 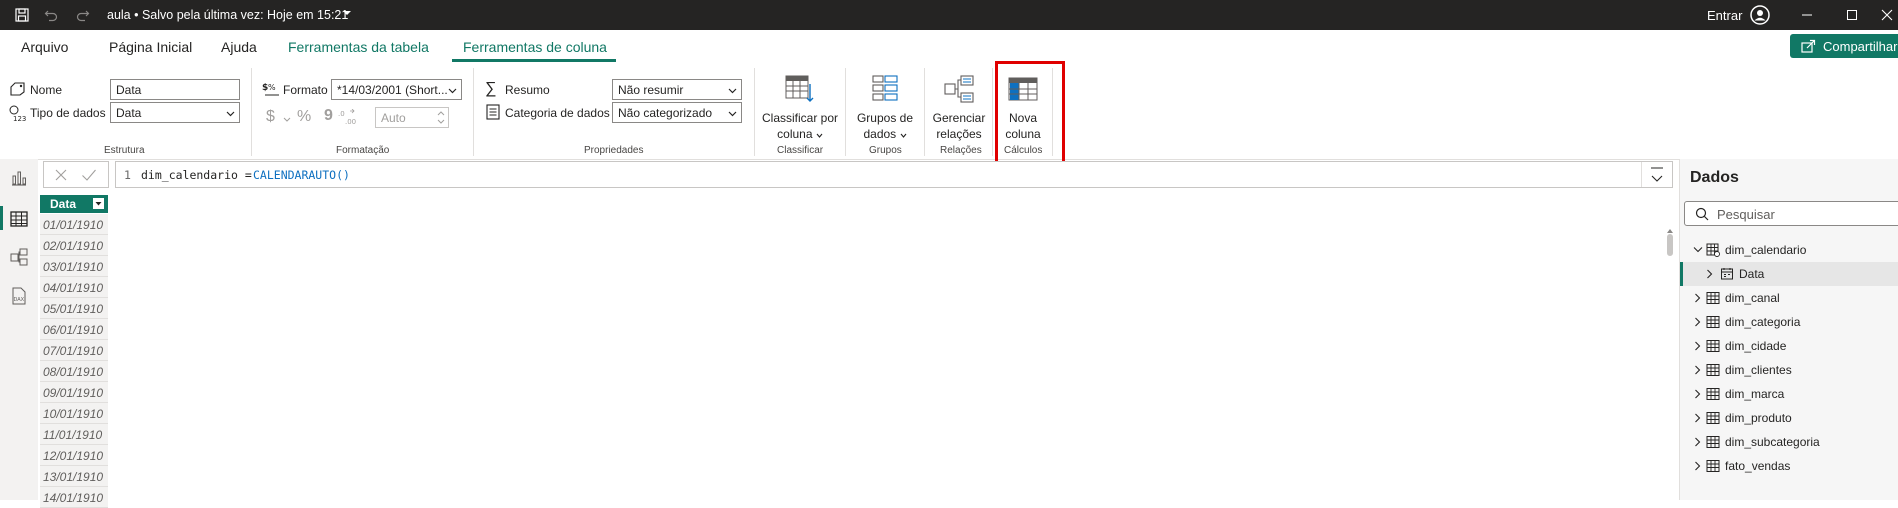 What do you see at coordinates (363, 150) in the screenshot?
I see `group-label-formatacao: Formatação` at bounding box center [363, 150].